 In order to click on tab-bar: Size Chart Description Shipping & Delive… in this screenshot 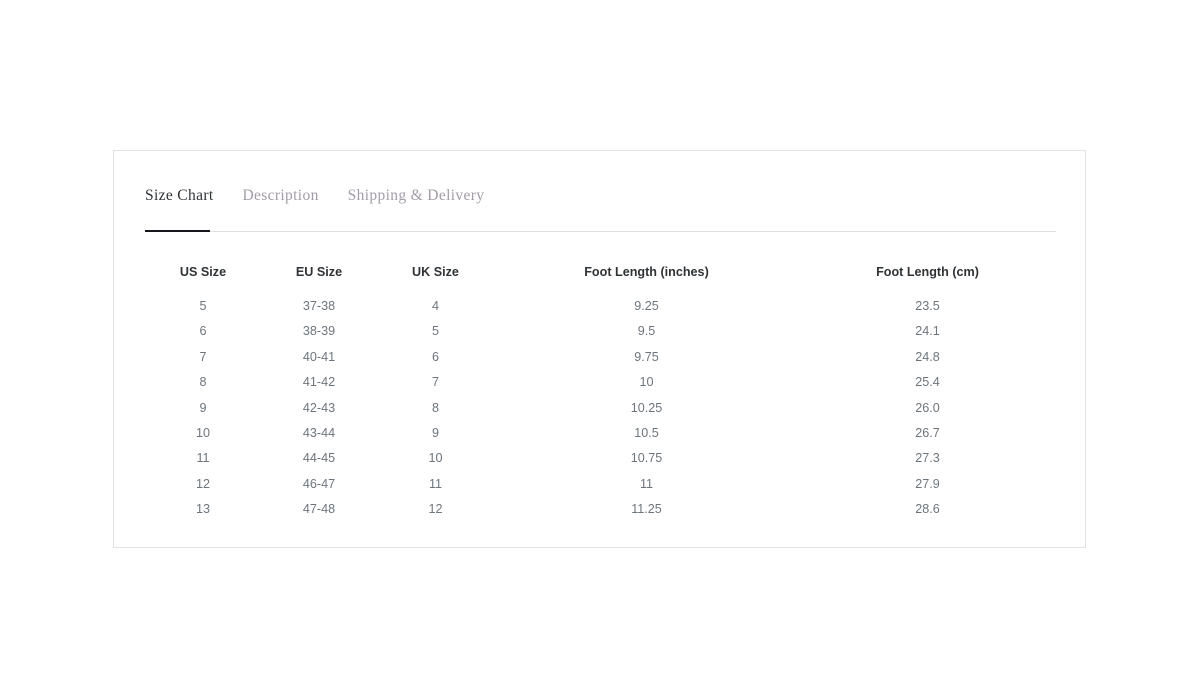, I will do `click(314, 196)`.